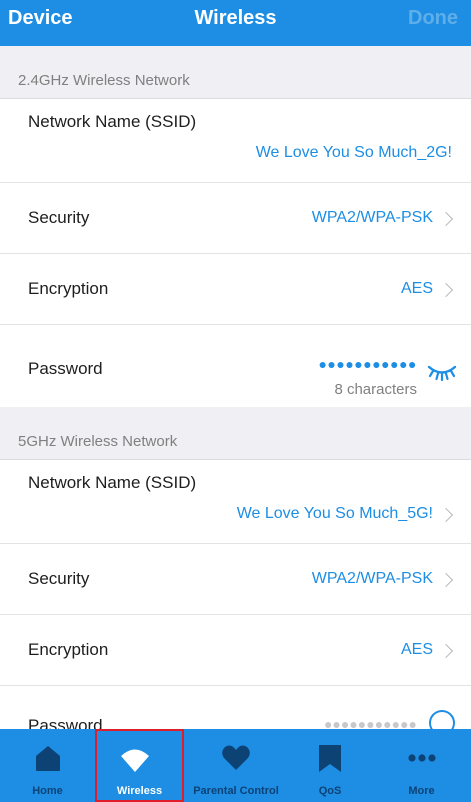 This screenshot has height=802, width=471. Describe the element at coordinates (442, 372) in the screenshot. I see `eye-closed-icon` at that location.